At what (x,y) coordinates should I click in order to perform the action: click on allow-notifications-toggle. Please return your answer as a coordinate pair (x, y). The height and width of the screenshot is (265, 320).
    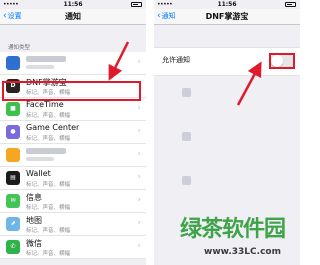
    Looking at the image, I should click on (282, 61).